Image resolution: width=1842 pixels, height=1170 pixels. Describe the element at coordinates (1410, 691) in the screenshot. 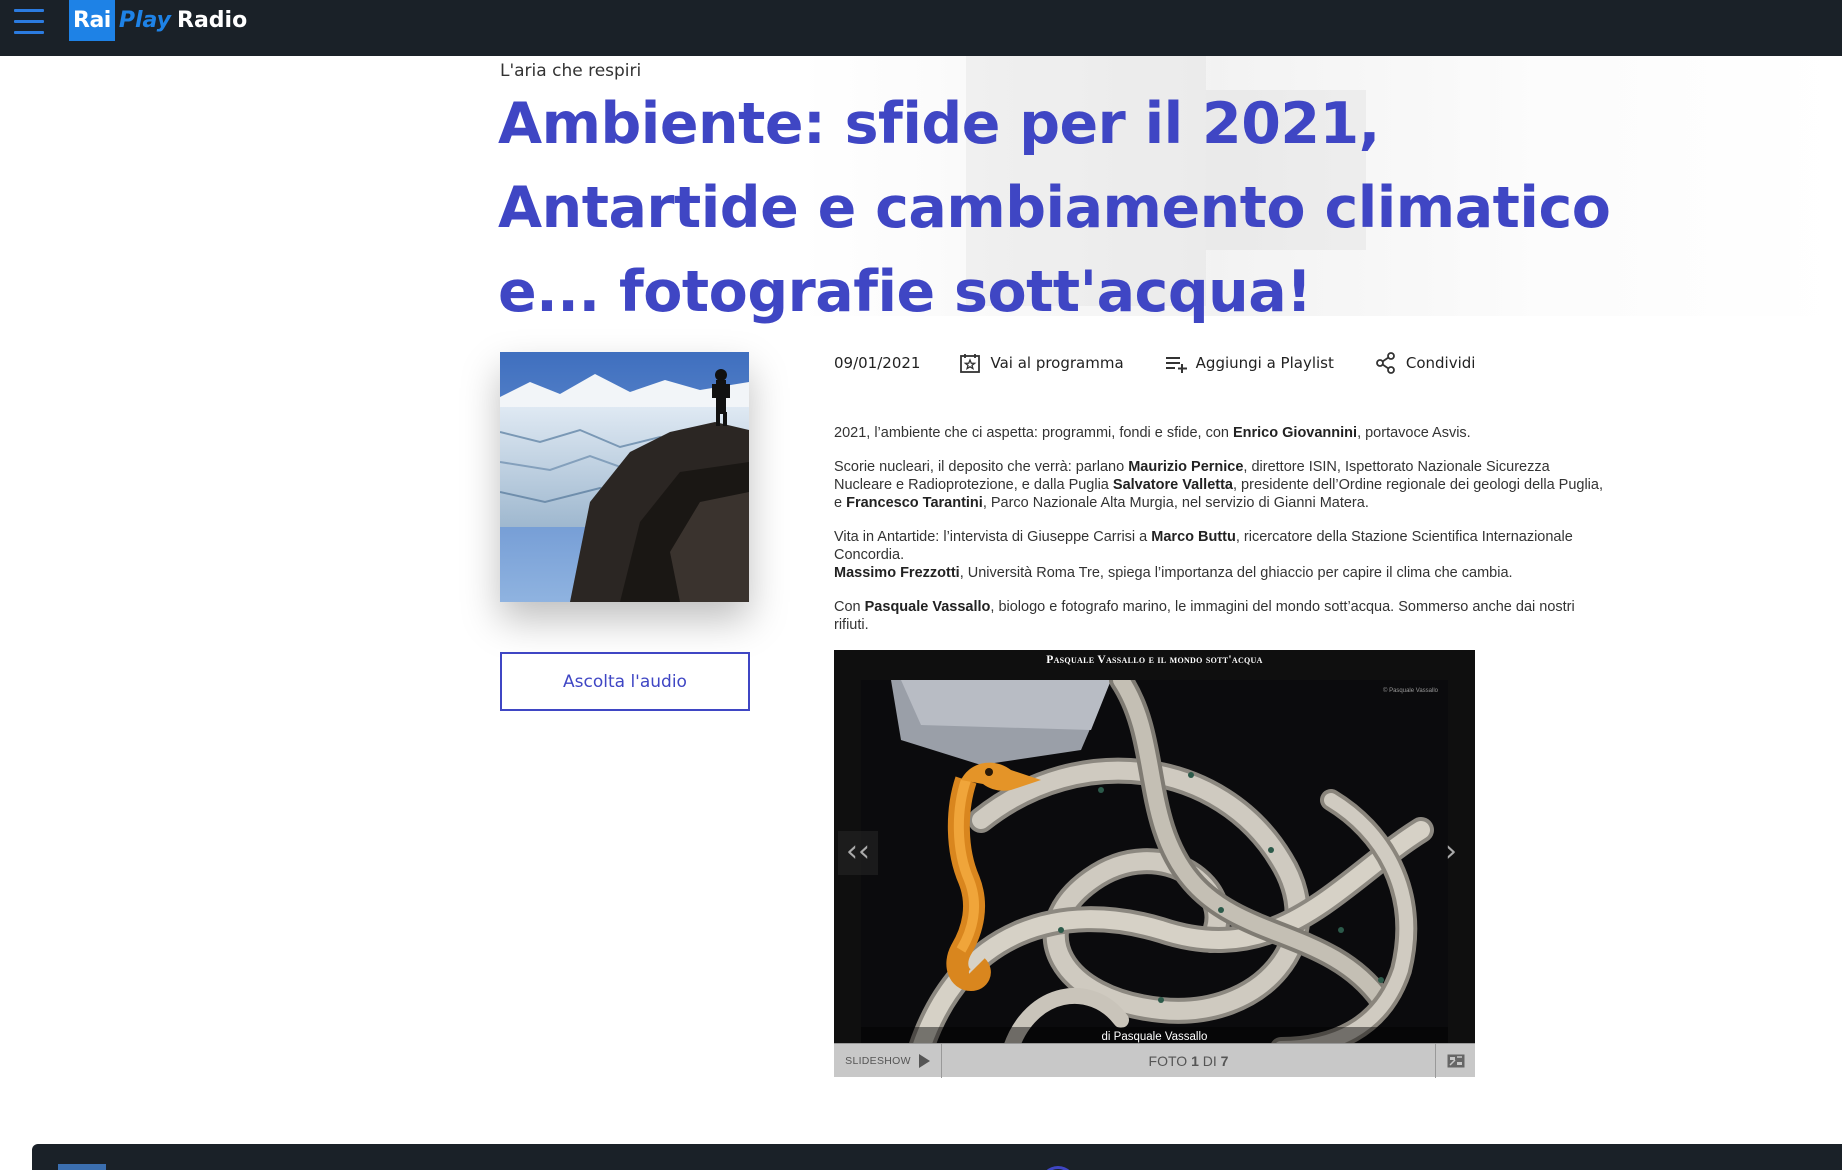

I see `photo-watermark: © Pasquale Vassallo` at that location.